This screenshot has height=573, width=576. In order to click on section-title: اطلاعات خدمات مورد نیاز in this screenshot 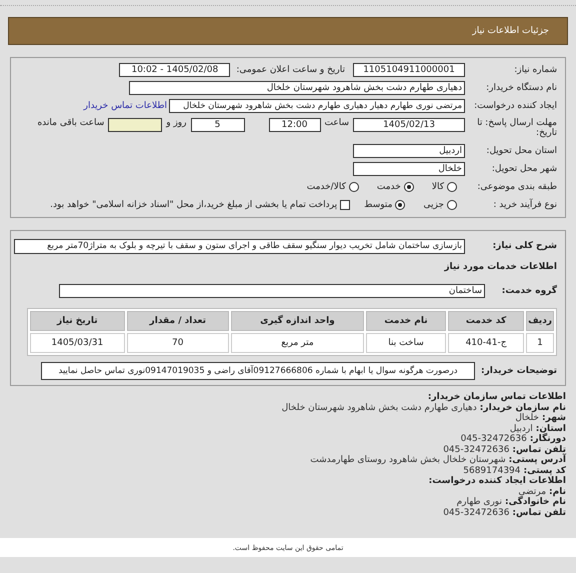, I will do `click(500, 267)`.